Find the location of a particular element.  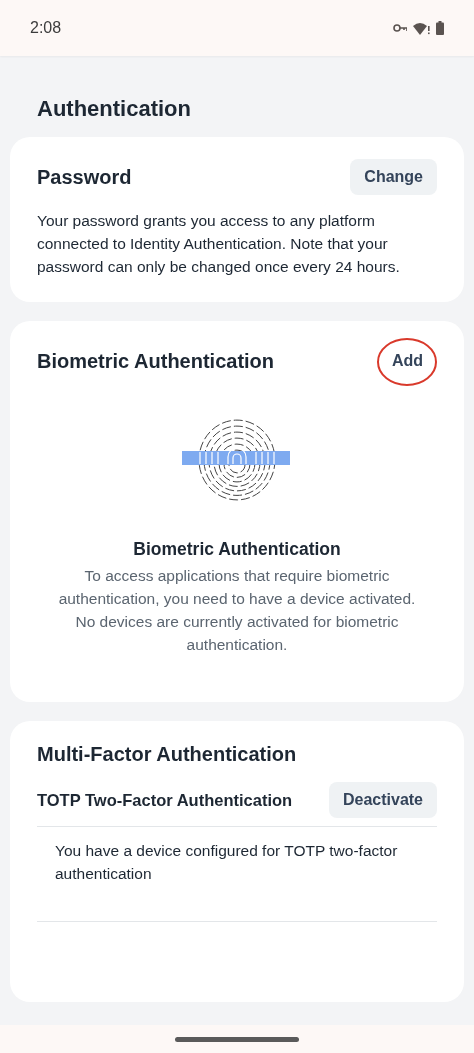

method-description: You have a device configured for TOTP two-factor authentication is located at coordinates (237, 874).